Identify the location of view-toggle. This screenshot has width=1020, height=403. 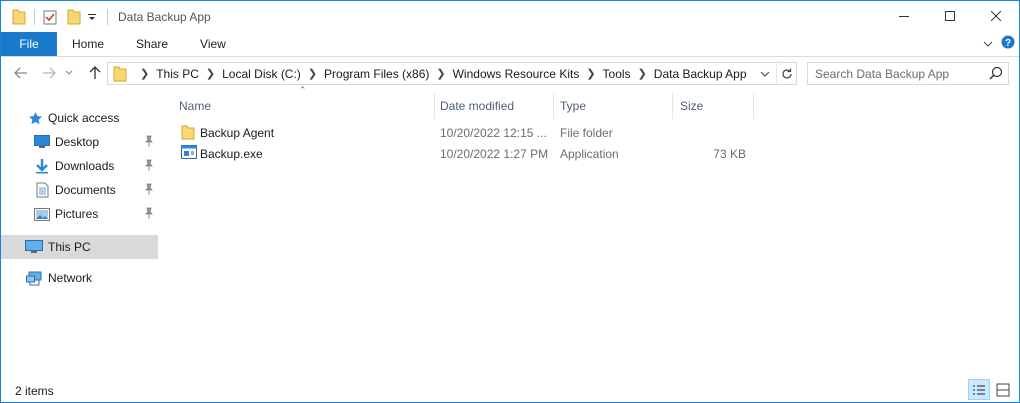
(991, 389).